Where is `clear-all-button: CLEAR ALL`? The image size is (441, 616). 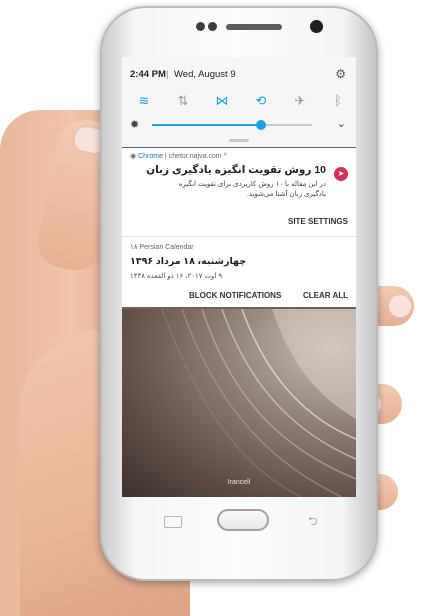 clear-all-button: CLEAR ALL is located at coordinates (325, 295).